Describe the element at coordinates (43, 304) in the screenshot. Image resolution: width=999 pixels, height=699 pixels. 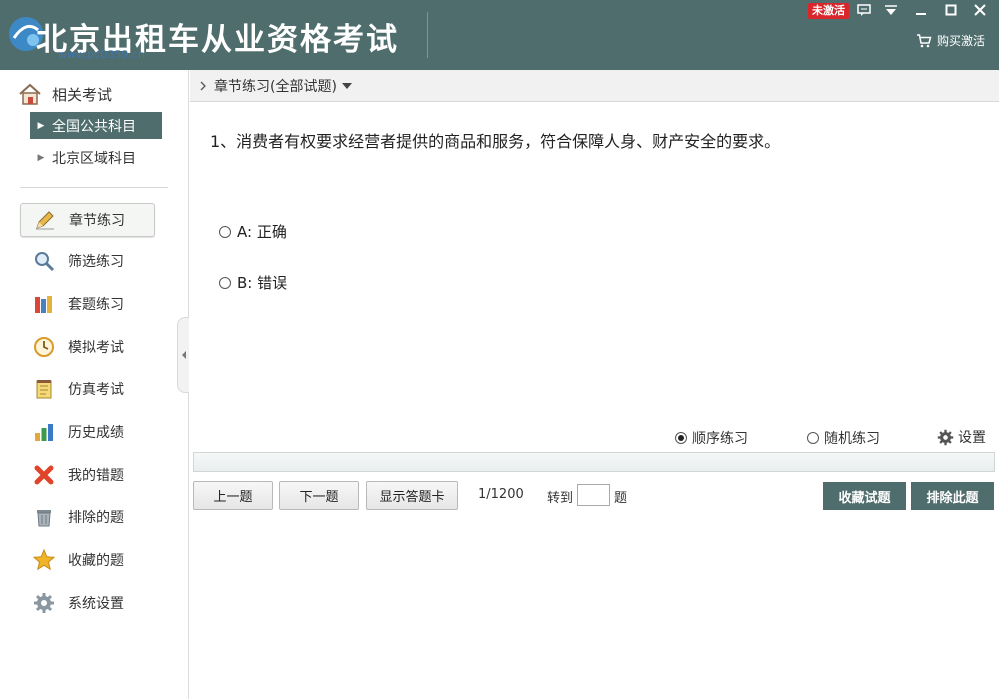
I see `books-icon` at that location.